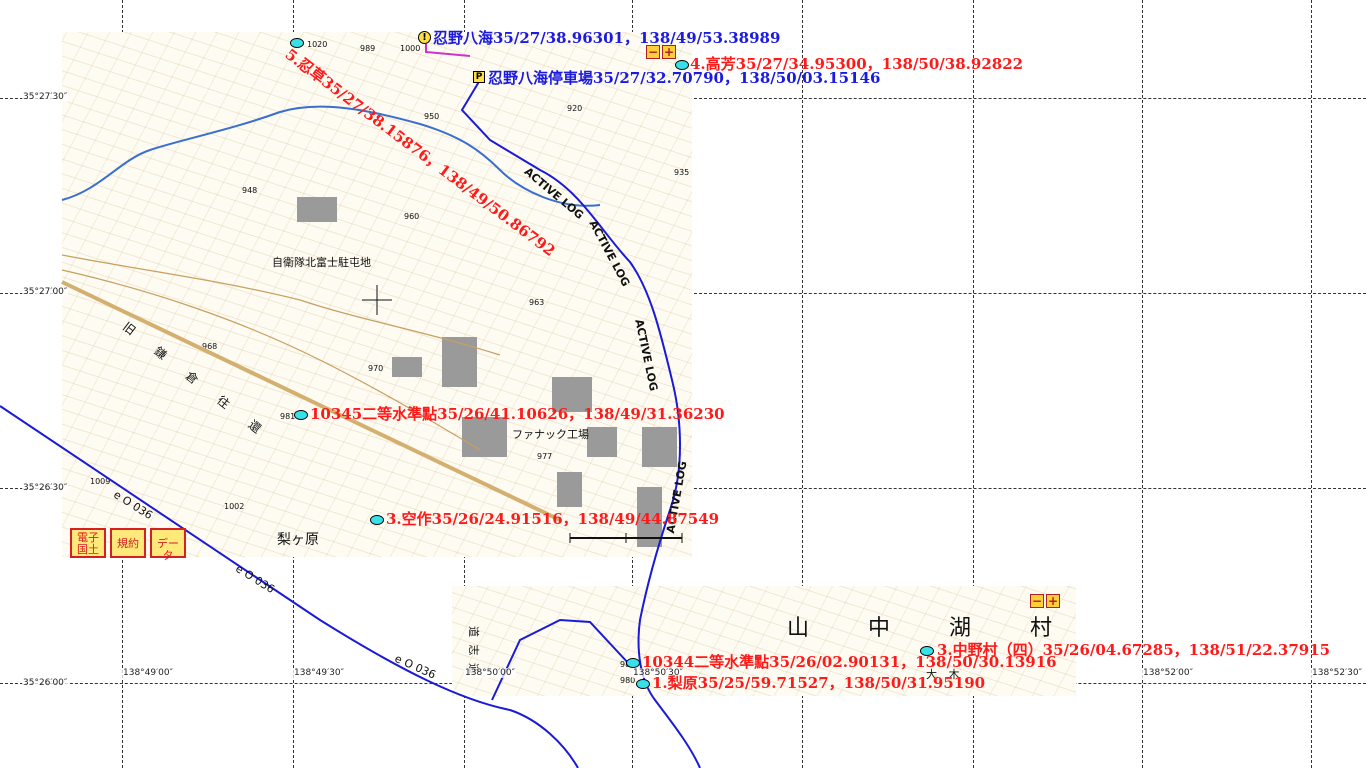 Image resolution: width=1366 pixels, height=768 pixels. What do you see at coordinates (479, 77) in the screenshot?
I see `parking-icon: P` at bounding box center [479, 77].